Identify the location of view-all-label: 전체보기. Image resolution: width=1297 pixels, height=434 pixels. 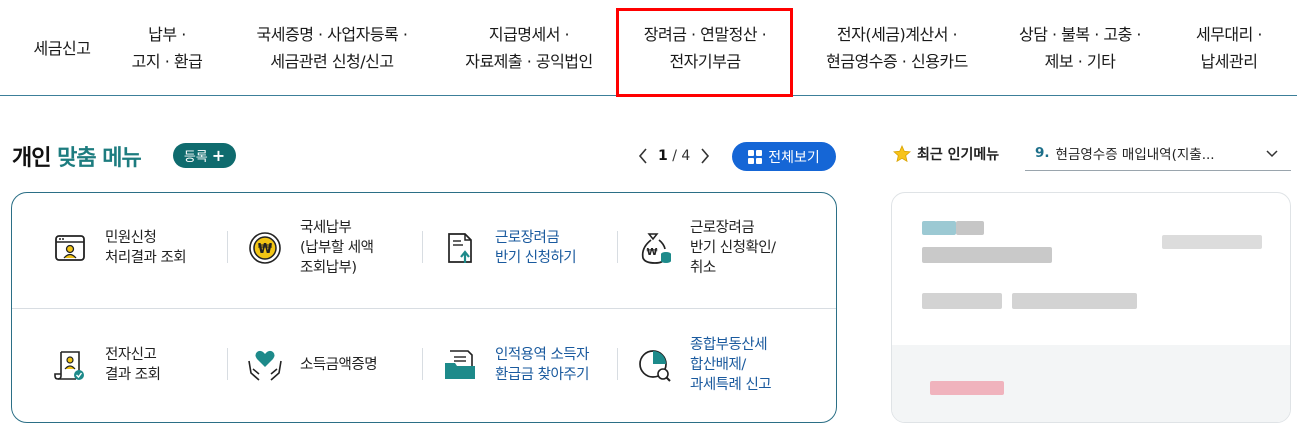
(794, 157).